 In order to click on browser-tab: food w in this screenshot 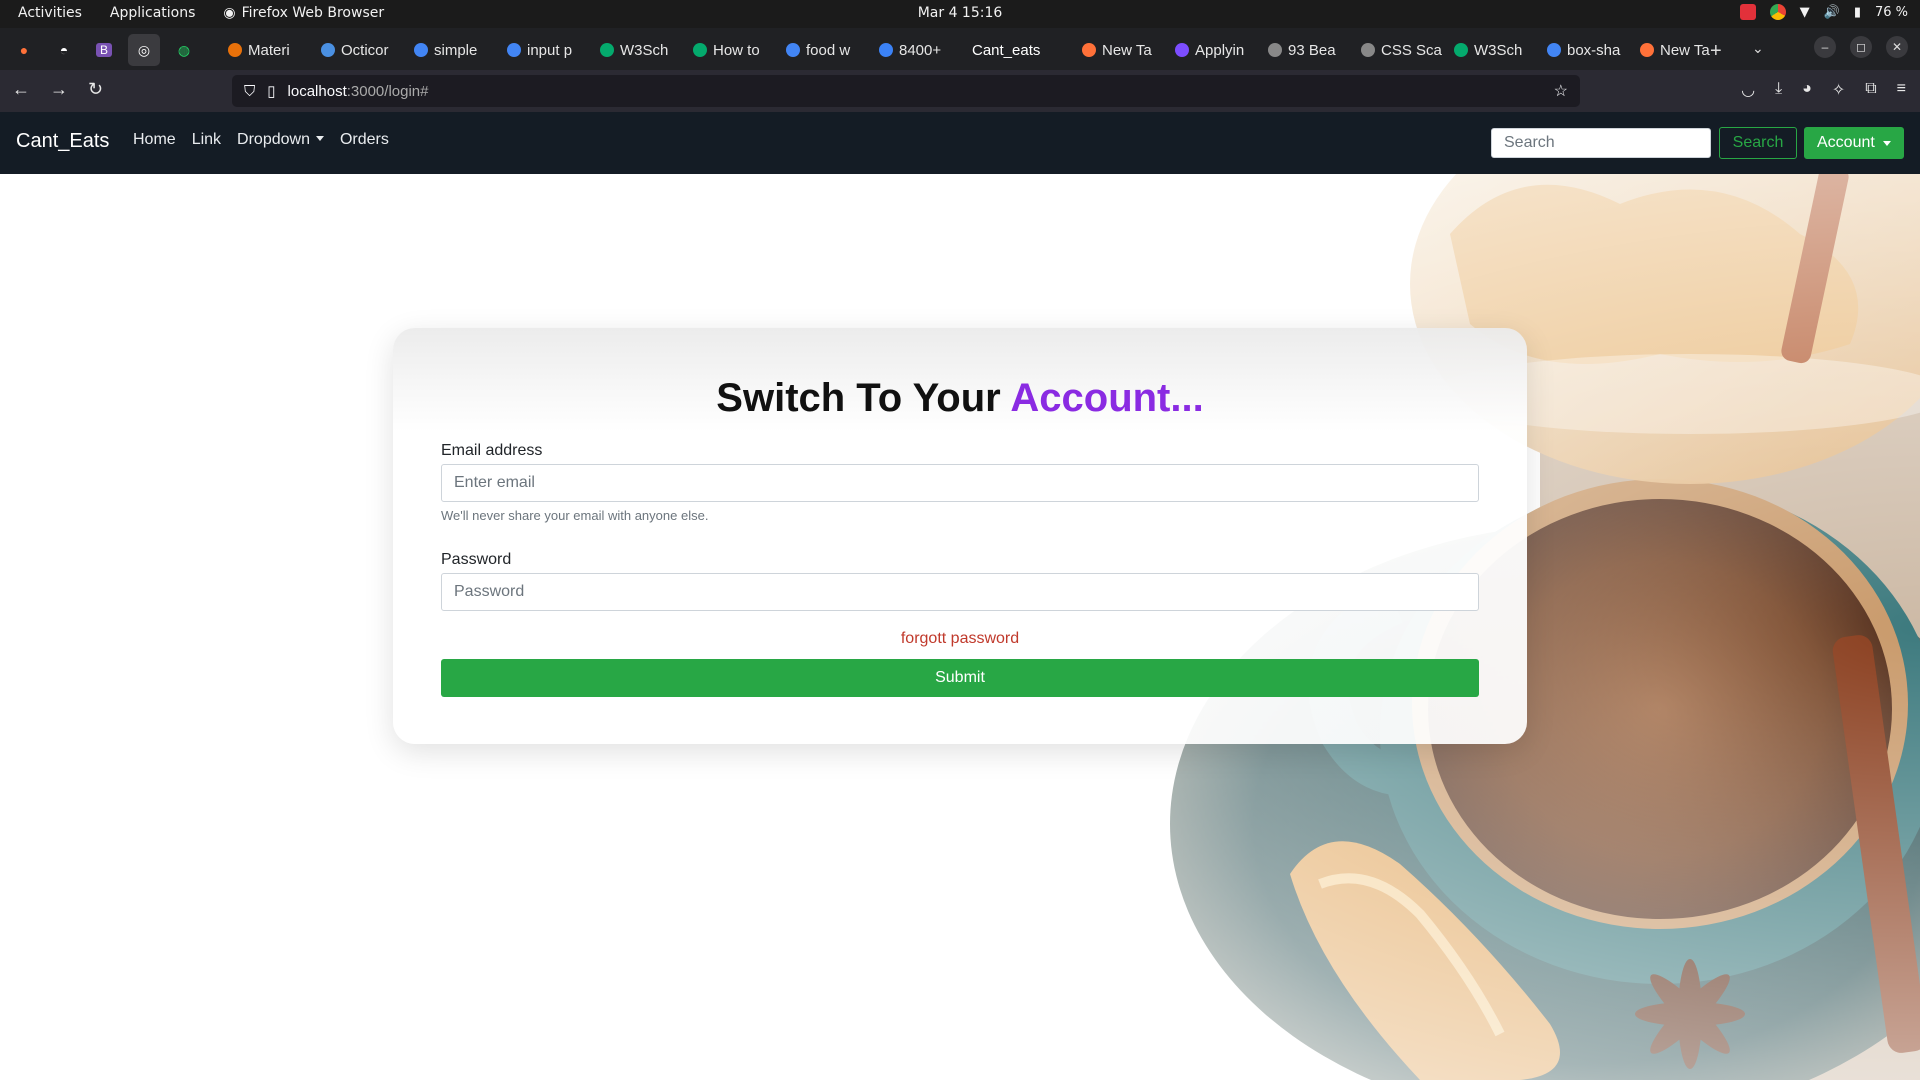, I will do `click(824, 50)`.